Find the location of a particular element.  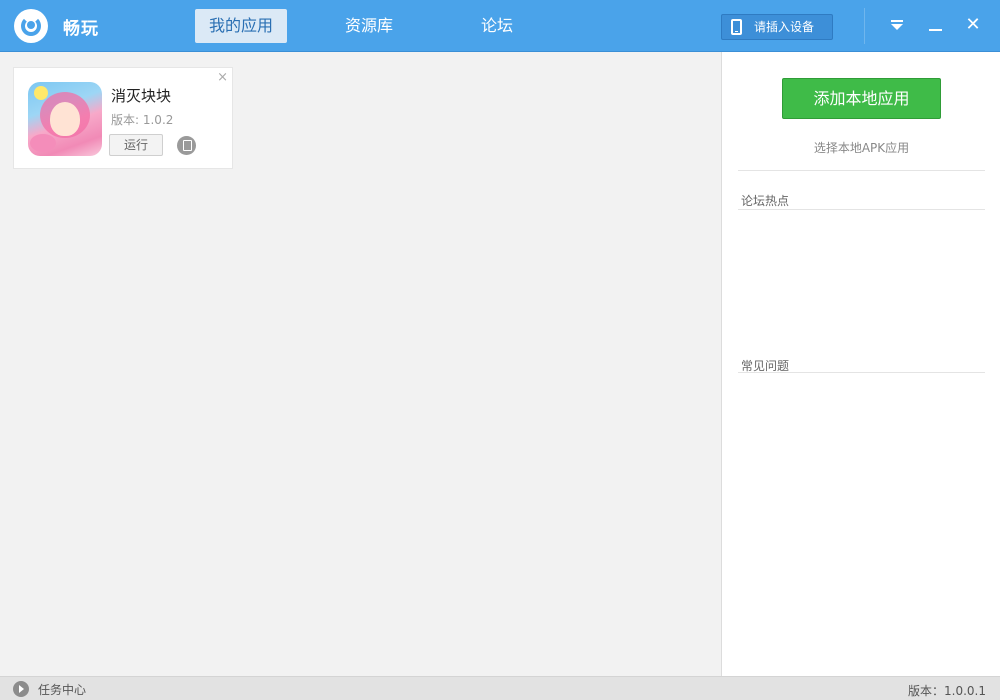

insert-device-button: 请插入设备 is located at coordinates (777, 27).